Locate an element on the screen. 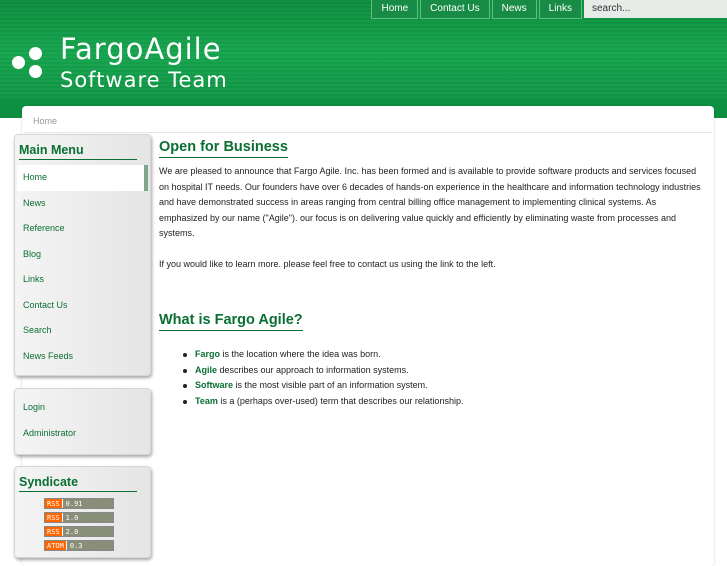 The width and height of the screenshot is (727, 566). menu-item-administrator: Administrator is located at coordinates (82, 434).